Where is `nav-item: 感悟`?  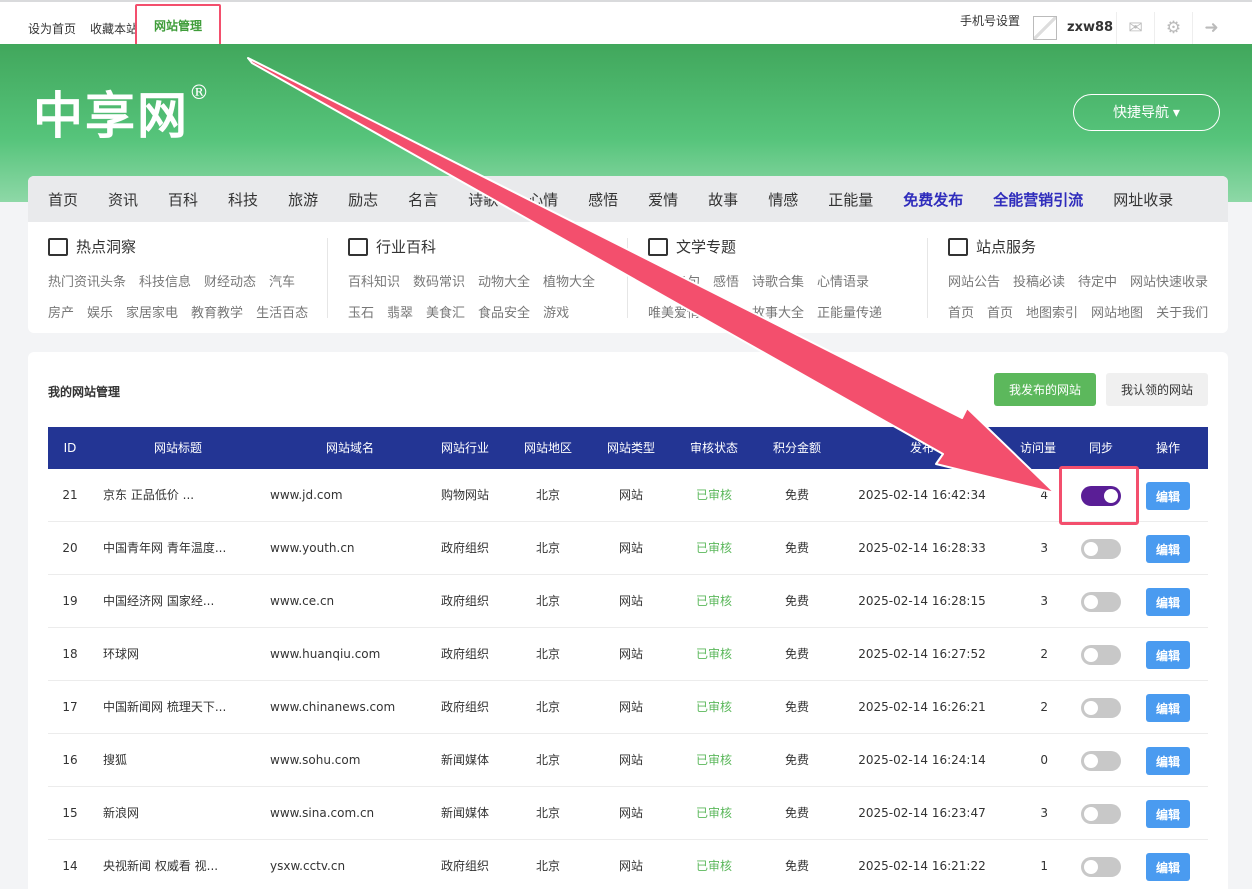 nav-item: 感悟 is located at coordinates (603, 199).